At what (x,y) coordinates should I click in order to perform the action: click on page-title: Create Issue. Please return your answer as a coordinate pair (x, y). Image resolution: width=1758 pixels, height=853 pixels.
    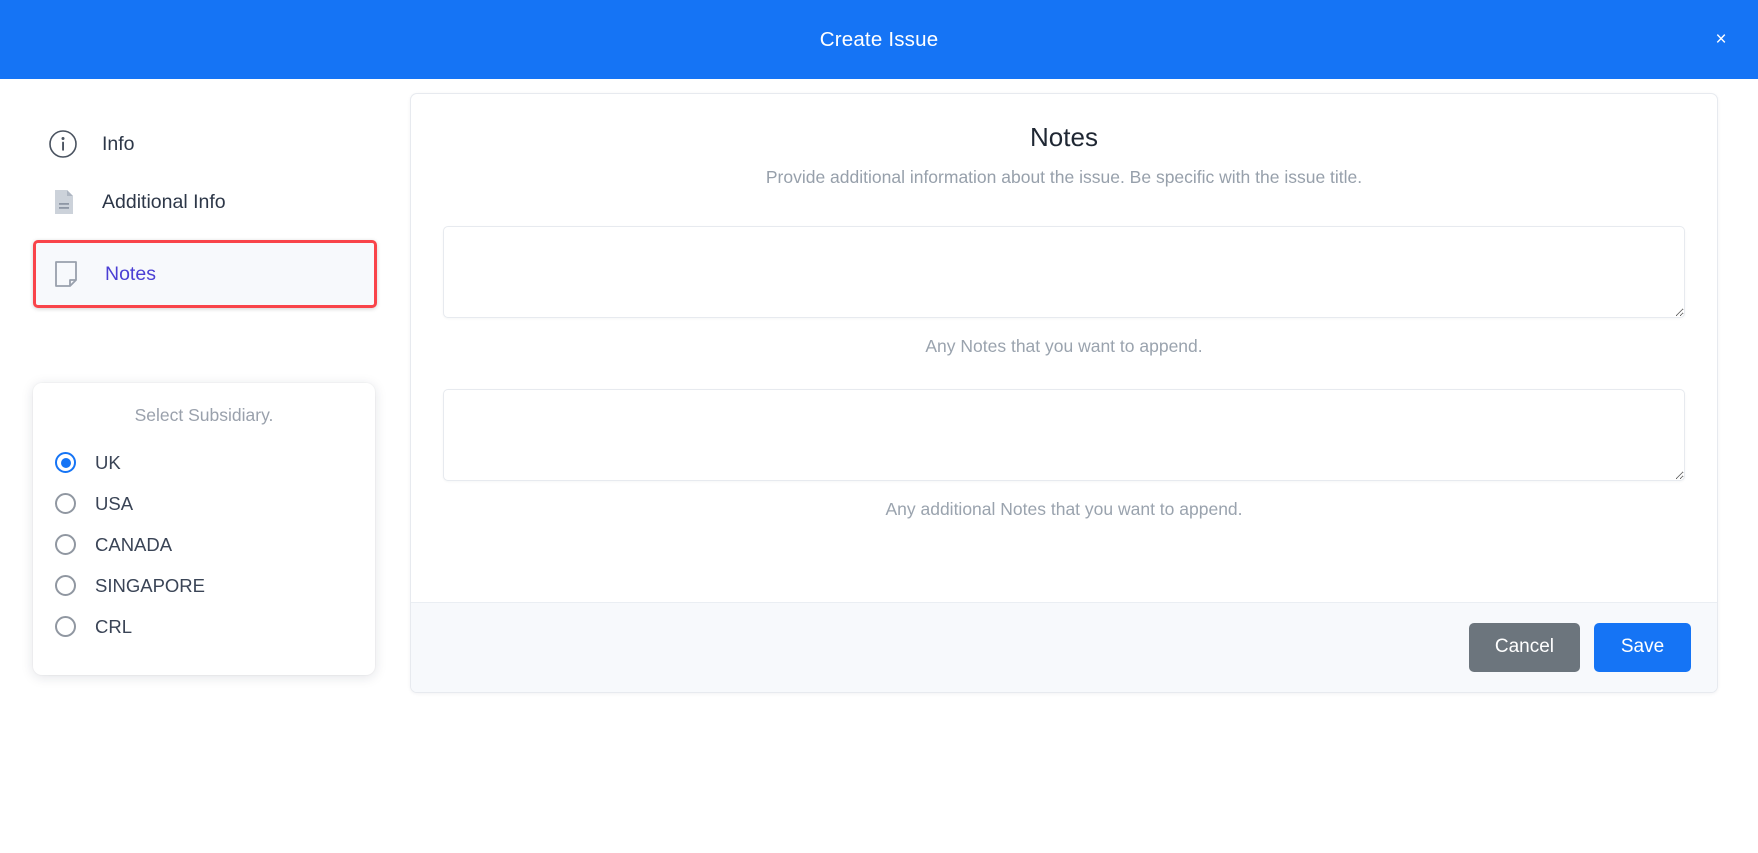
    Looking at the image, I should click on (879, 39).